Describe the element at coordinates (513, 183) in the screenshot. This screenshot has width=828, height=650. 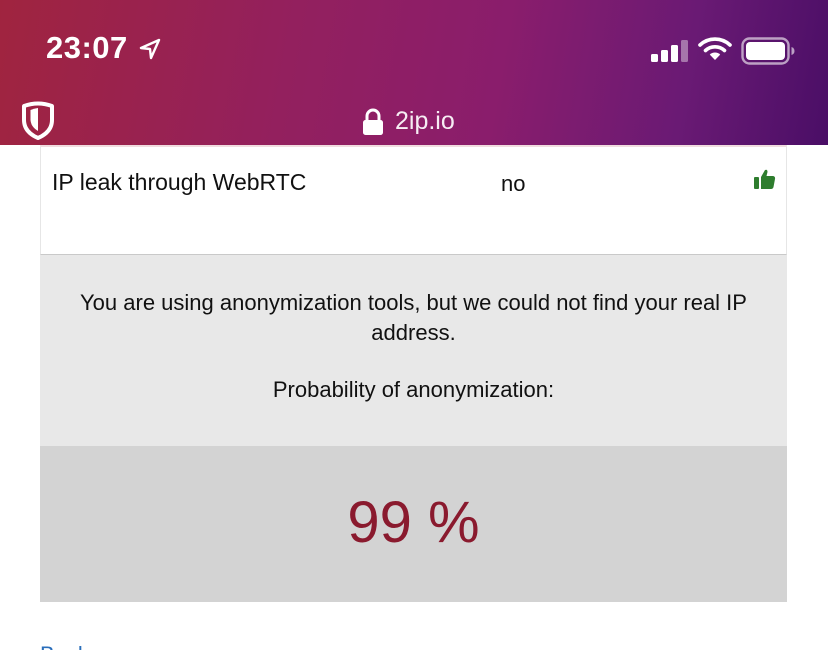
I see `webrtc-leak-value: no` at that location.